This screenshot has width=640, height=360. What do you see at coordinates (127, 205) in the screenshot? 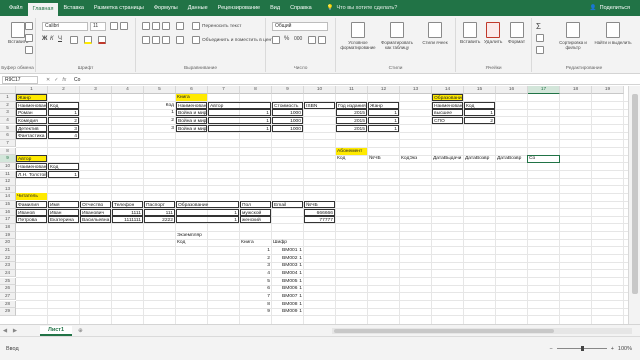
I see `table-header-cell: Телефон` at bounding box center [127, 205].